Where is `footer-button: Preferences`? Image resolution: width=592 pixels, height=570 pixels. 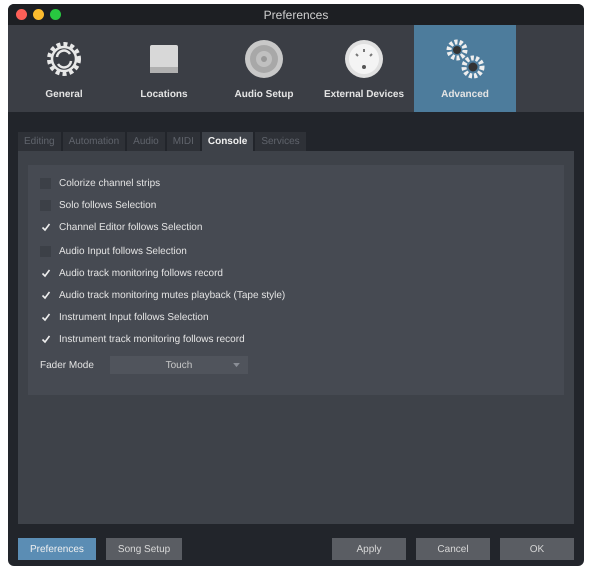 footer-button: Preferences is located at coordinates (57, 549).